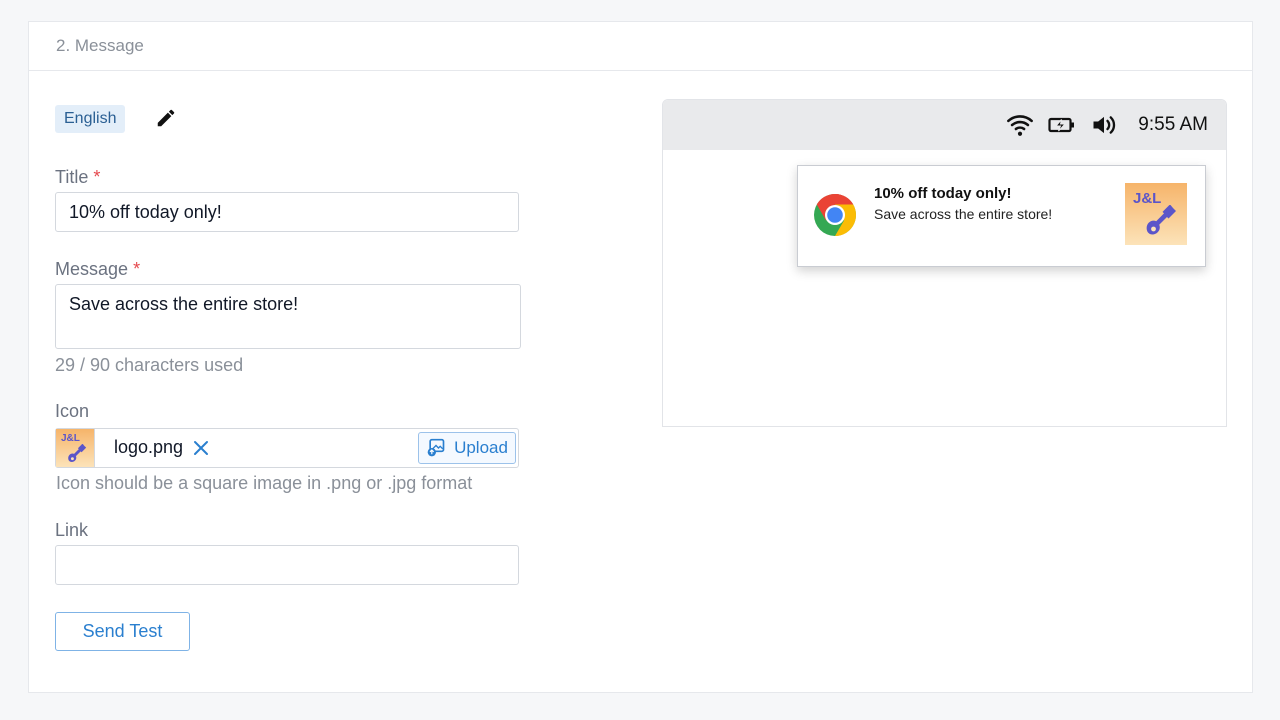  I want to click on title-label: Title *, so click(77, 177).